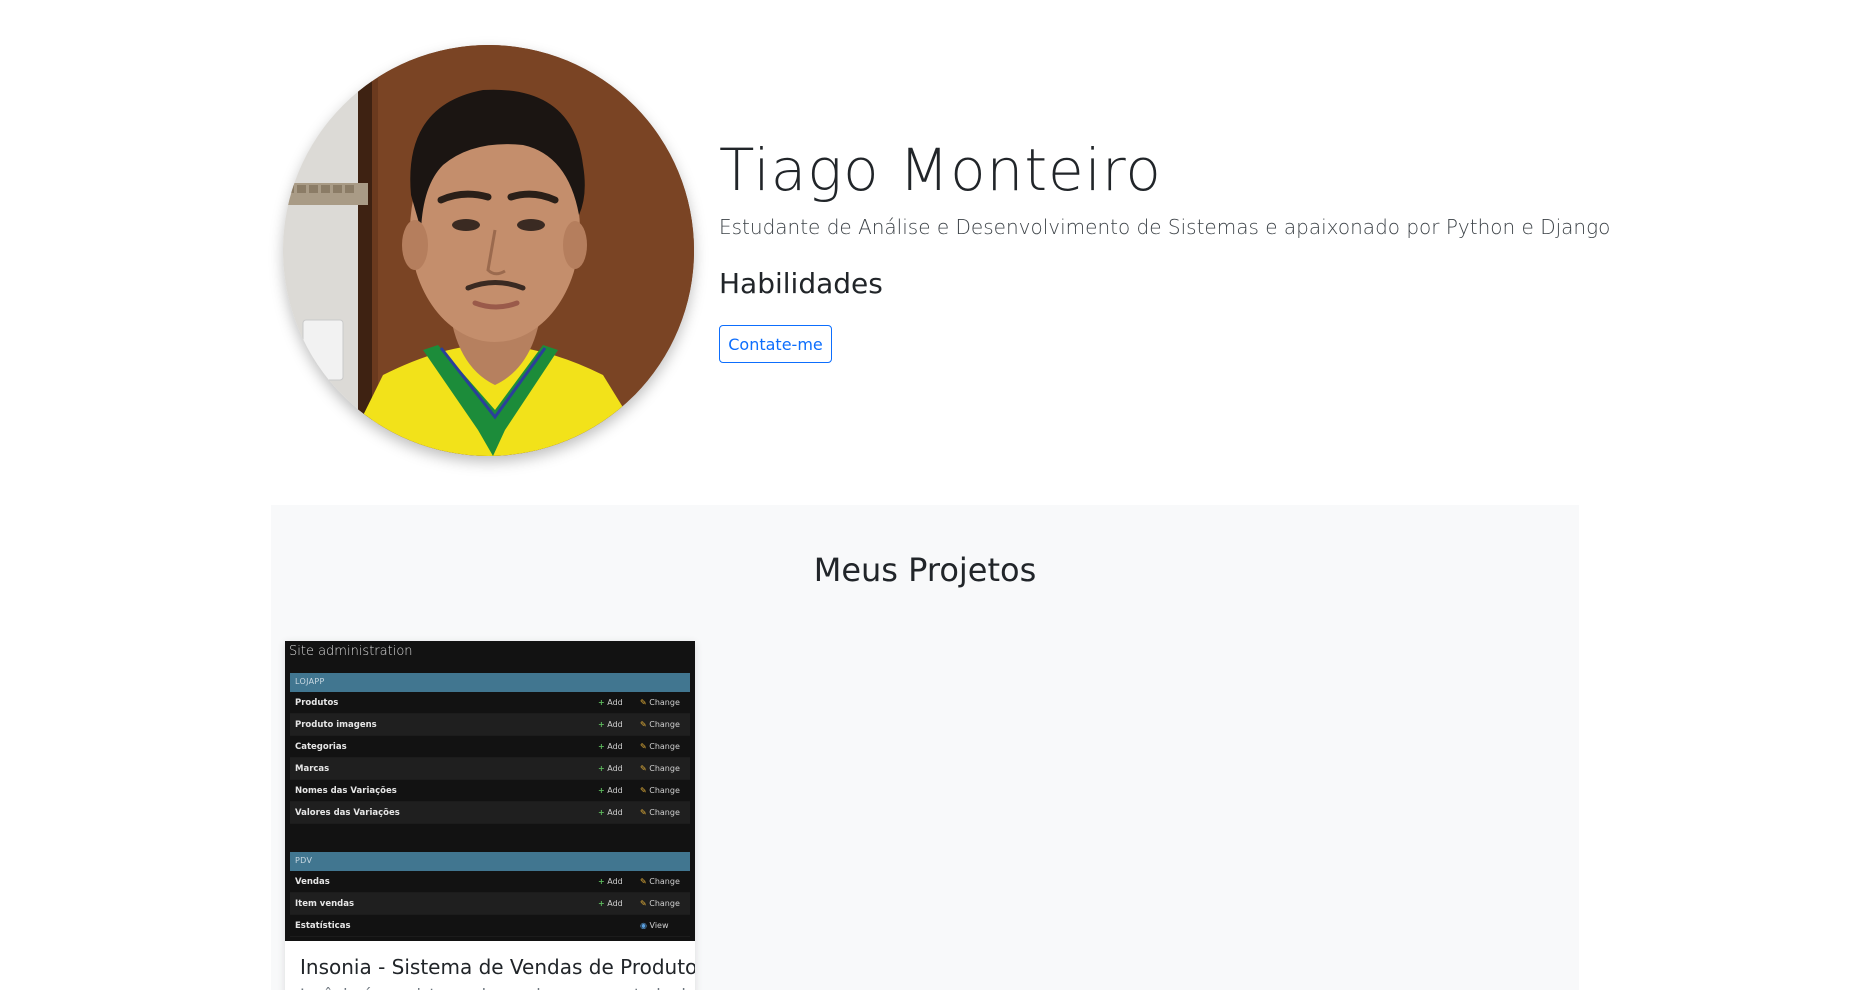 The height and width of the screenshot is (990, 1865). I want to click on admin-row: Nomes das Variações + Add ✎ Change, so click(490, 791).